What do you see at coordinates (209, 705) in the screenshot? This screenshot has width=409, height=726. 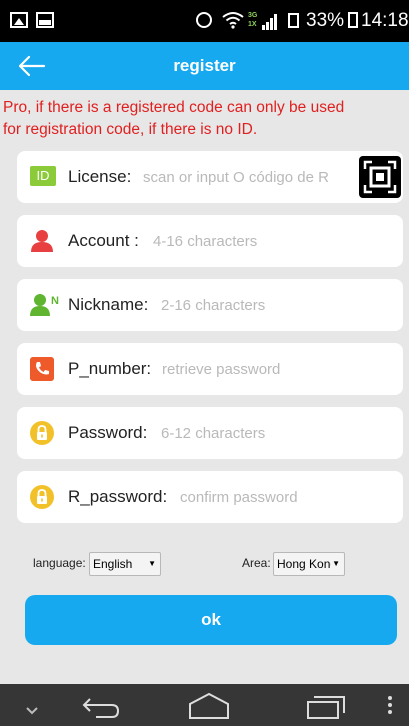 I see `home-nav-icon` at bounding box center [209, 705].